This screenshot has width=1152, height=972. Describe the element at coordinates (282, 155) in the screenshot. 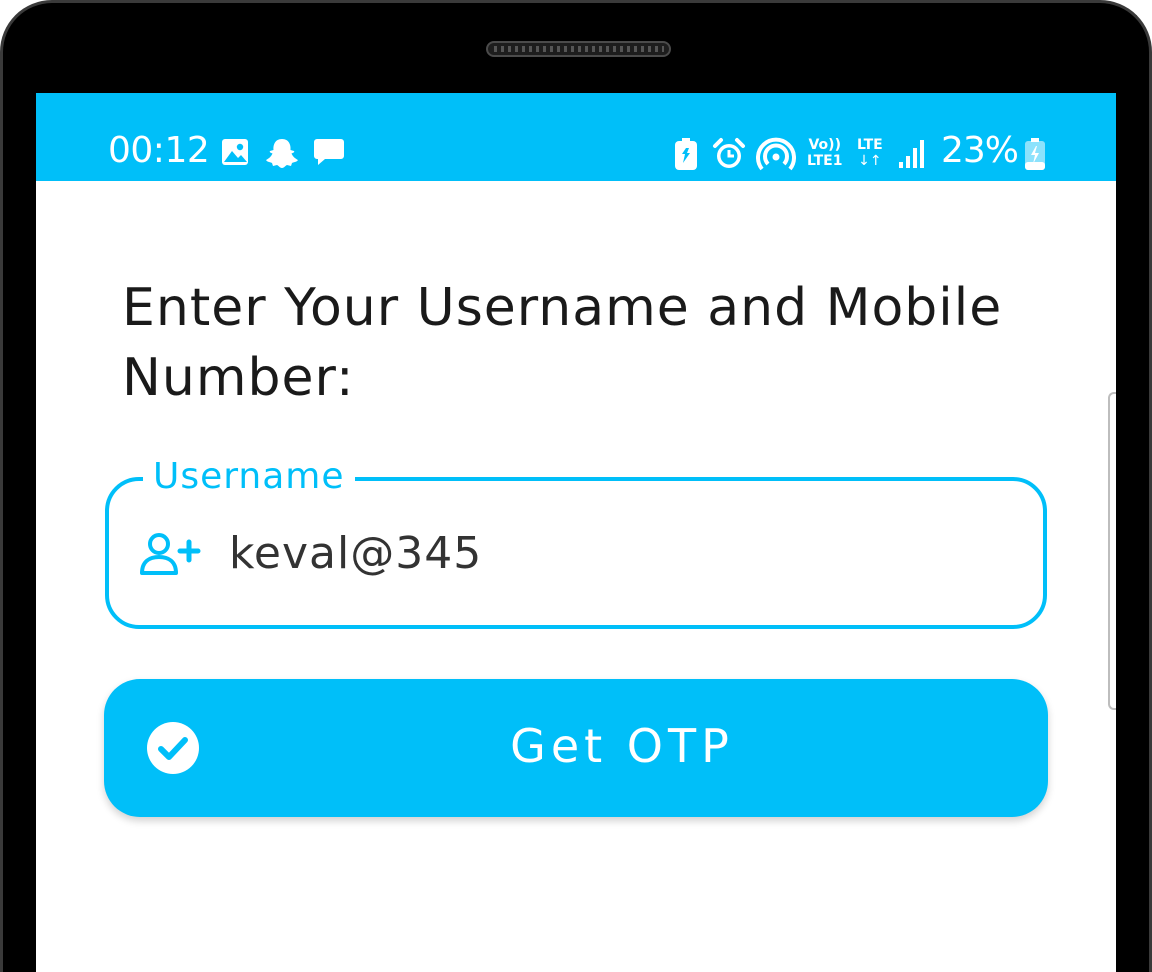

I see `snapchat-icon` at that location.